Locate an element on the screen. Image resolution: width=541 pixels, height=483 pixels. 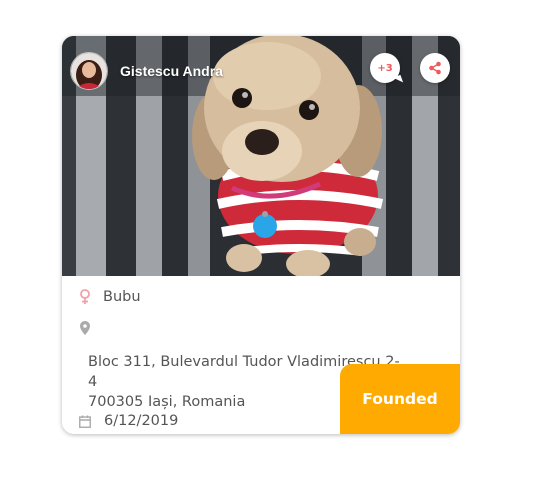
found-date: 6/12/2019 is located at coordinates (141, 421).